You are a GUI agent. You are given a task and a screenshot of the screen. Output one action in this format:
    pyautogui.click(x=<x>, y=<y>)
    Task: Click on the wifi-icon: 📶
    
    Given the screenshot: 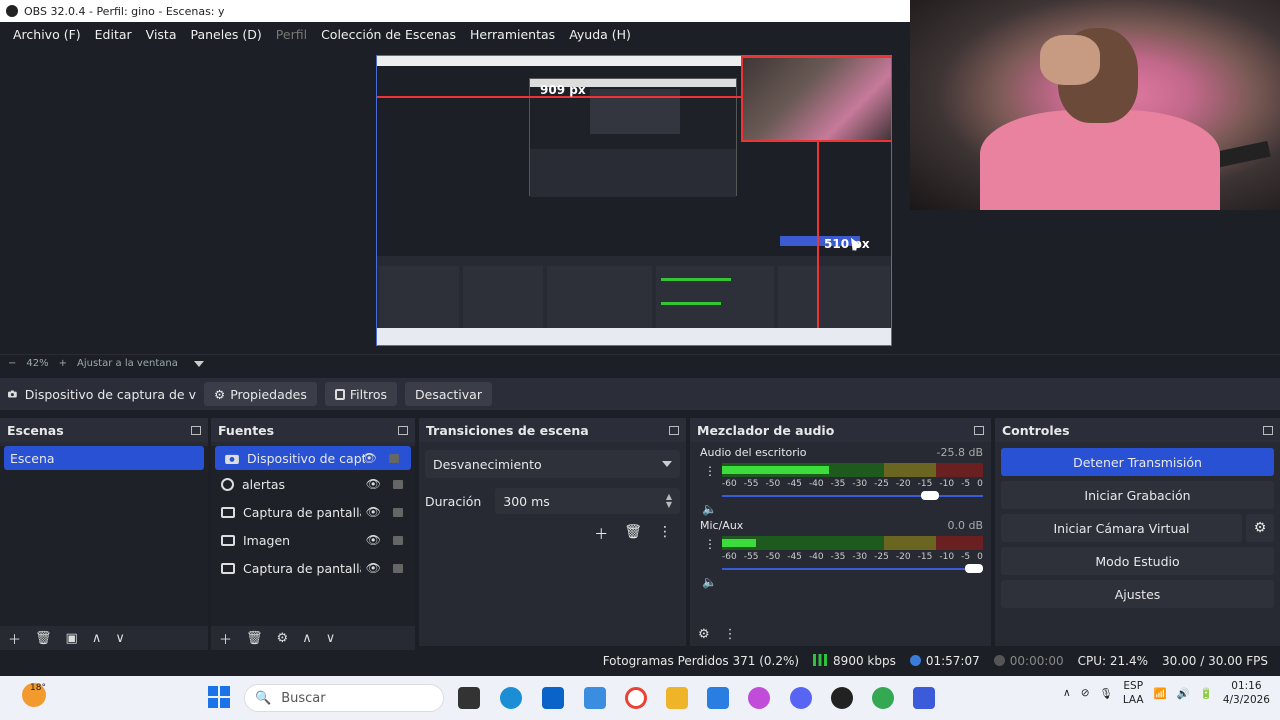 What is the action you would take?
    pyautogui.click(x=1160, y=693)
    